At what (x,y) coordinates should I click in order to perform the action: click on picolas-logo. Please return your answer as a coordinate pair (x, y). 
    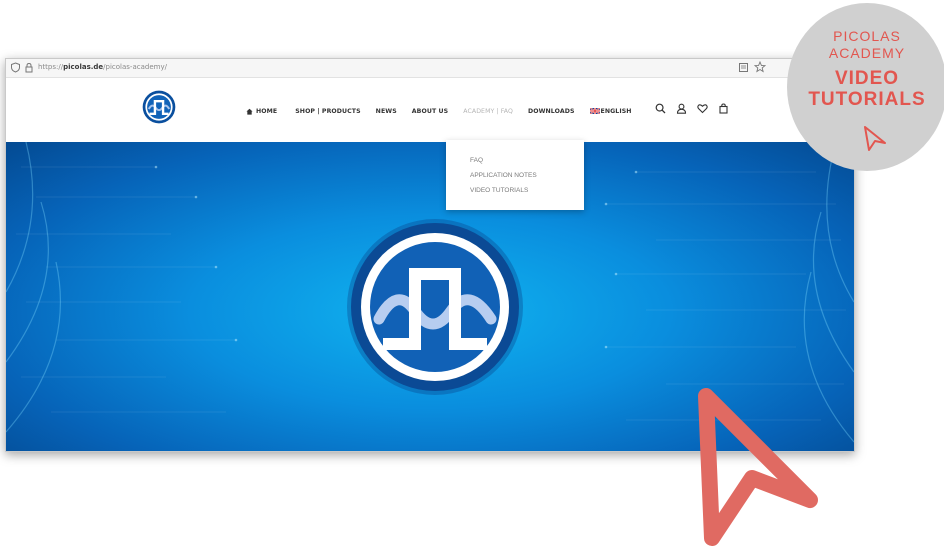
    Looking at the image, I should click on (159, 107).